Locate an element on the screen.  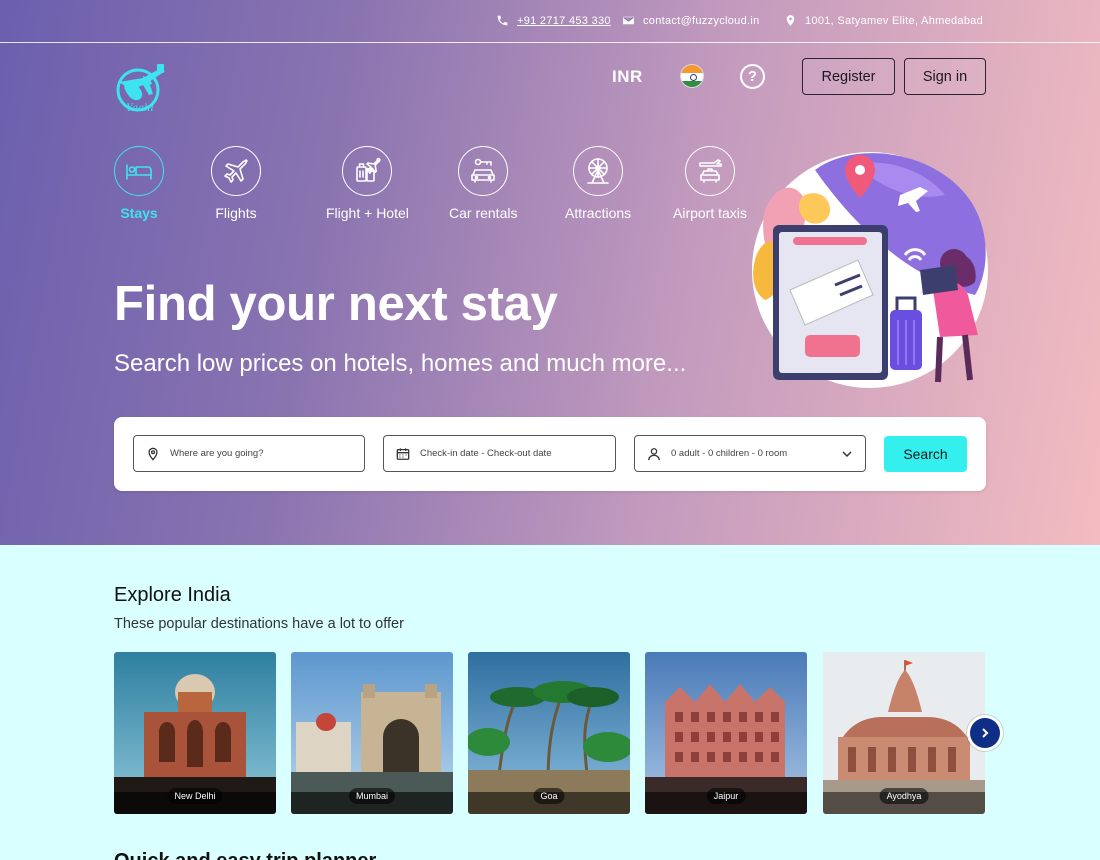
guests-select: 0 adult - 0 children - 0 room is located at coordinates (750, 453).